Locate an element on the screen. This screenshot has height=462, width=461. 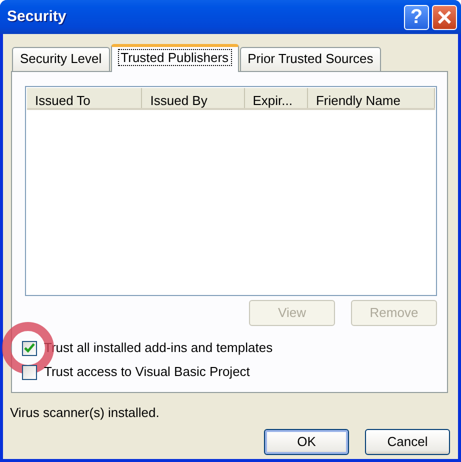
status-text: Virus scanner(s) installed. is located at coordinates (85, 413).